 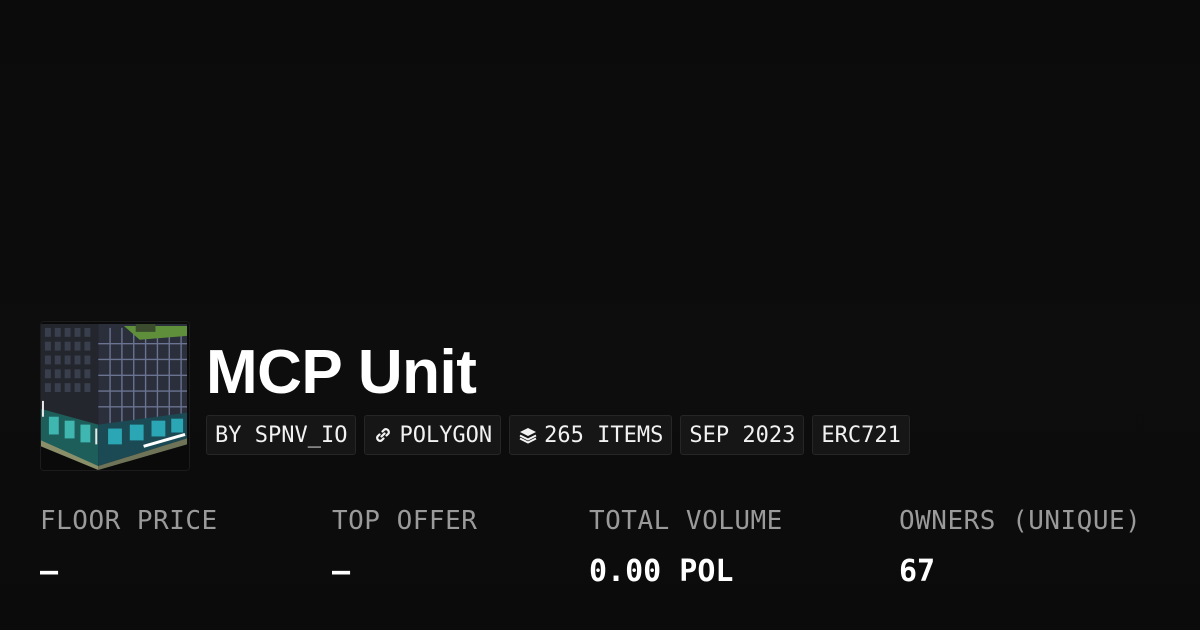 I want to click on standard-label: ERC721, so click(x=861, y=435).